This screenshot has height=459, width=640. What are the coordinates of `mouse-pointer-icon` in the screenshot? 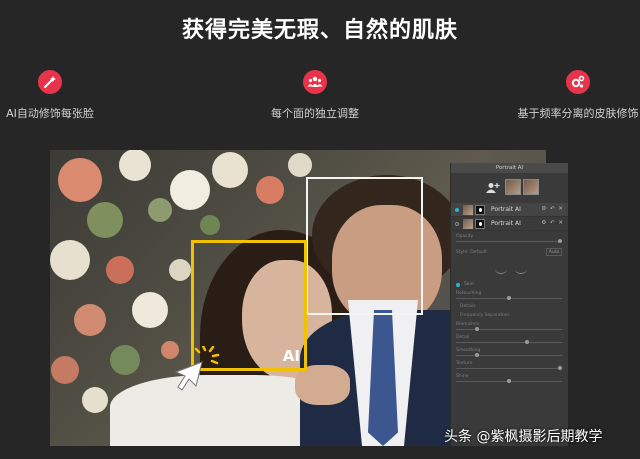 It's located at (188, 376).